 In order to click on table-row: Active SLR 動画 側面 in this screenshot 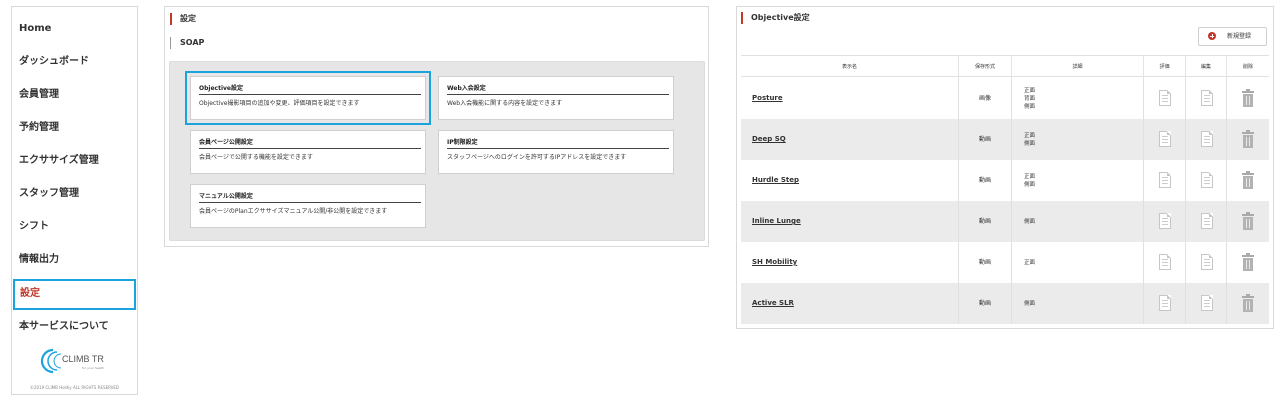, I will do `click(1005, 303)`.